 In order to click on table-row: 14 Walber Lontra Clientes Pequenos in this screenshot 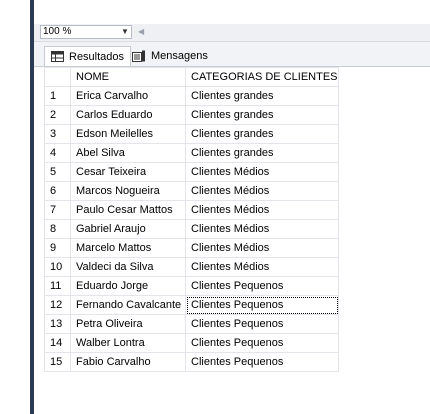, I will do `click(191, 343)`.